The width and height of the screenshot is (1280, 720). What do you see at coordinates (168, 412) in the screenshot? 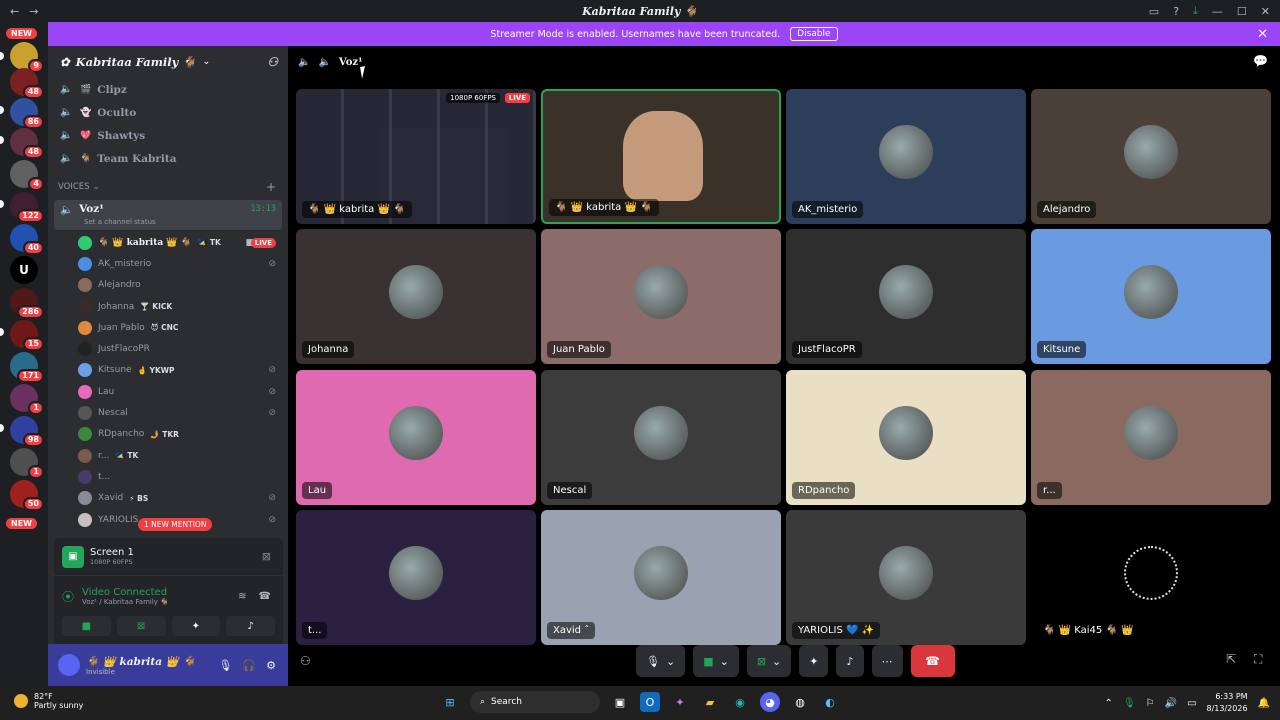
I see `voice-user: Nescal ⊘` at bounding box center [168, 412].